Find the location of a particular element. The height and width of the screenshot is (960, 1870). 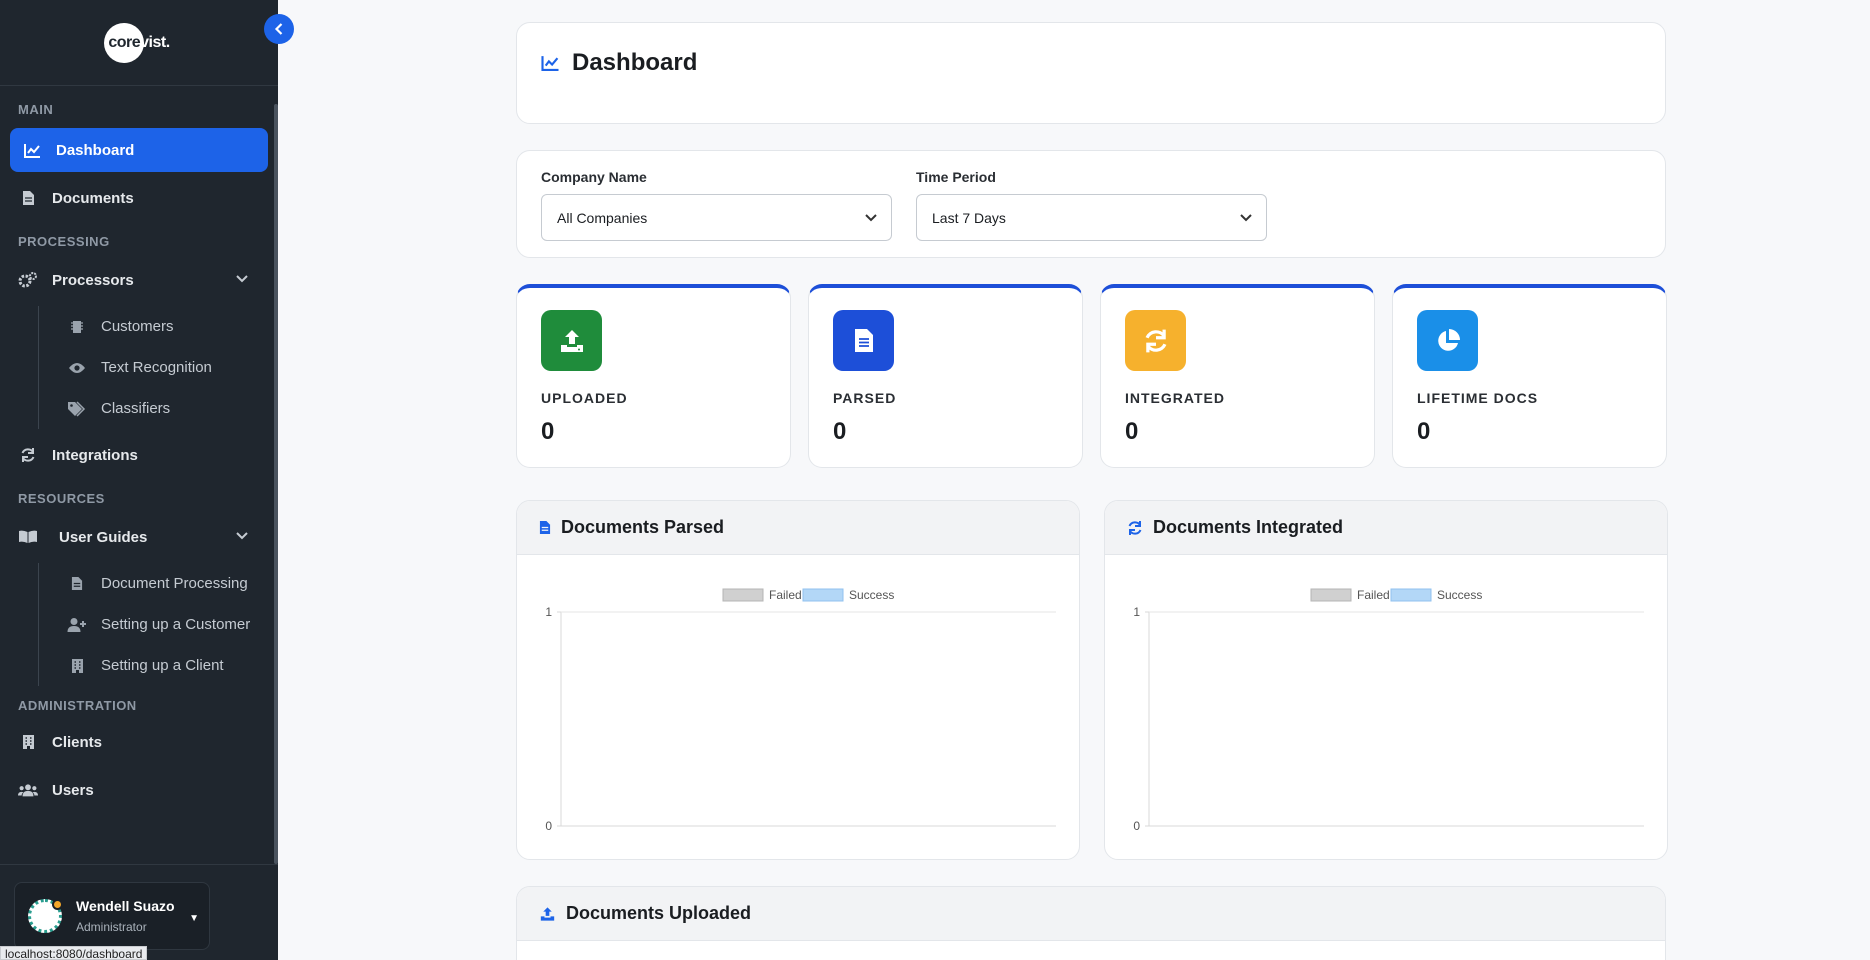

sidebar-item-documents: Documents is located at coordinates (139, 198).